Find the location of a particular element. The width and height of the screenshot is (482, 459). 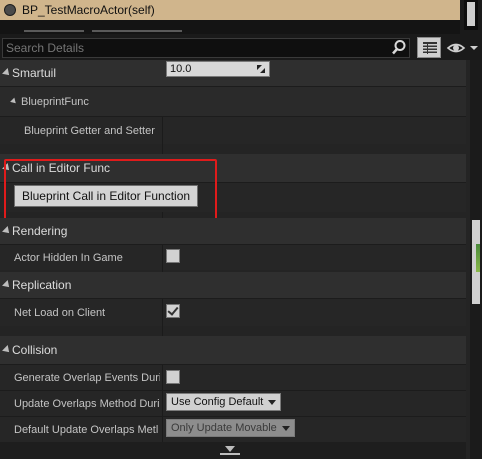

update-overlaps-dropdown: Use Config Default is located at coordinates (223, 402).